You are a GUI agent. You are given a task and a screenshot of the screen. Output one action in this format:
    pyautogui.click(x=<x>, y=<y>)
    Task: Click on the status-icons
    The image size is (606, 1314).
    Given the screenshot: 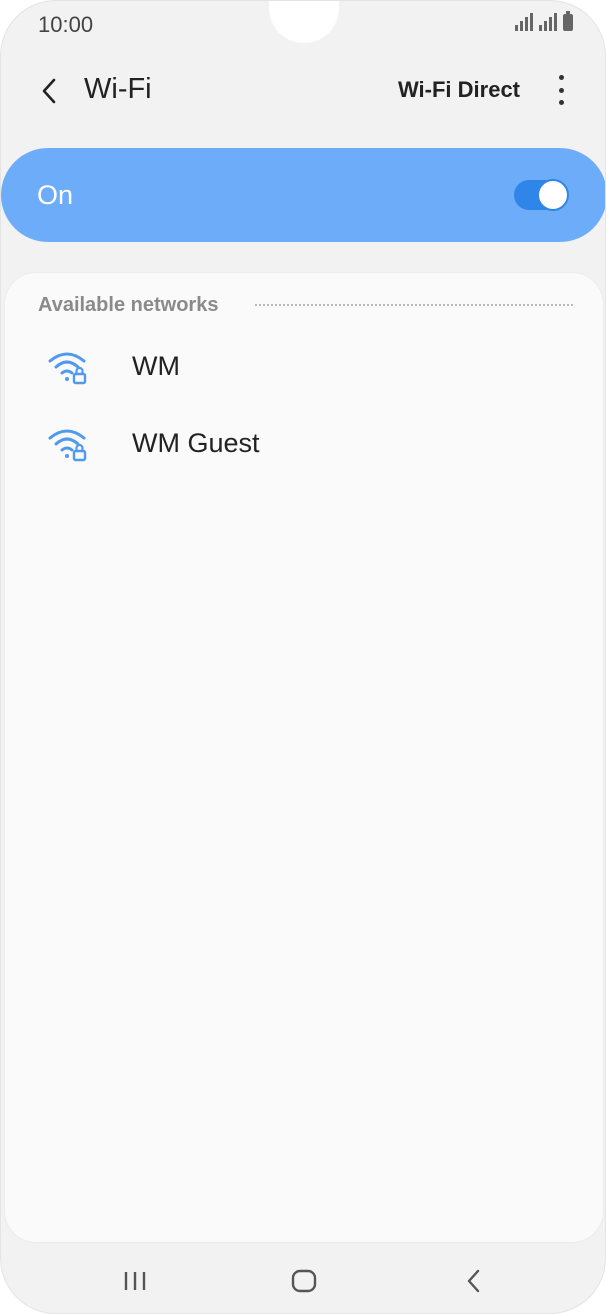 What is the action you would take?
    pyautogui.click(x=544, y=21)
    